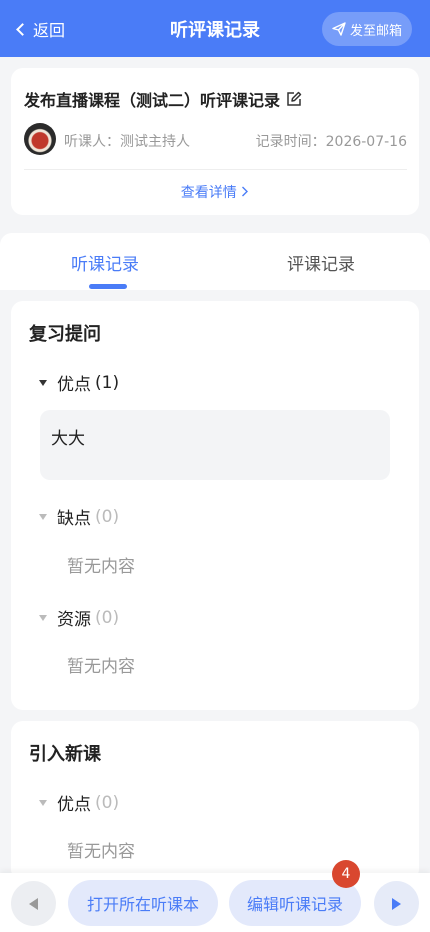 The width and height of the screenshot is (430, 932). I want to click on tab-listen-record: 听课记录, so click(105, 262).